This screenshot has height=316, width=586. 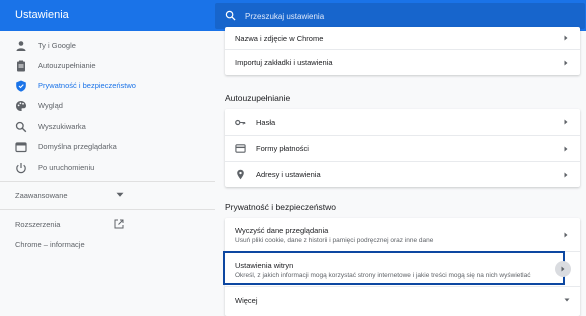 What do you see at coordinates (100, 46) in the screenshot?
I see `sidebar-item-you-and-google: Ty i Google` at bounding box center [100, 46].